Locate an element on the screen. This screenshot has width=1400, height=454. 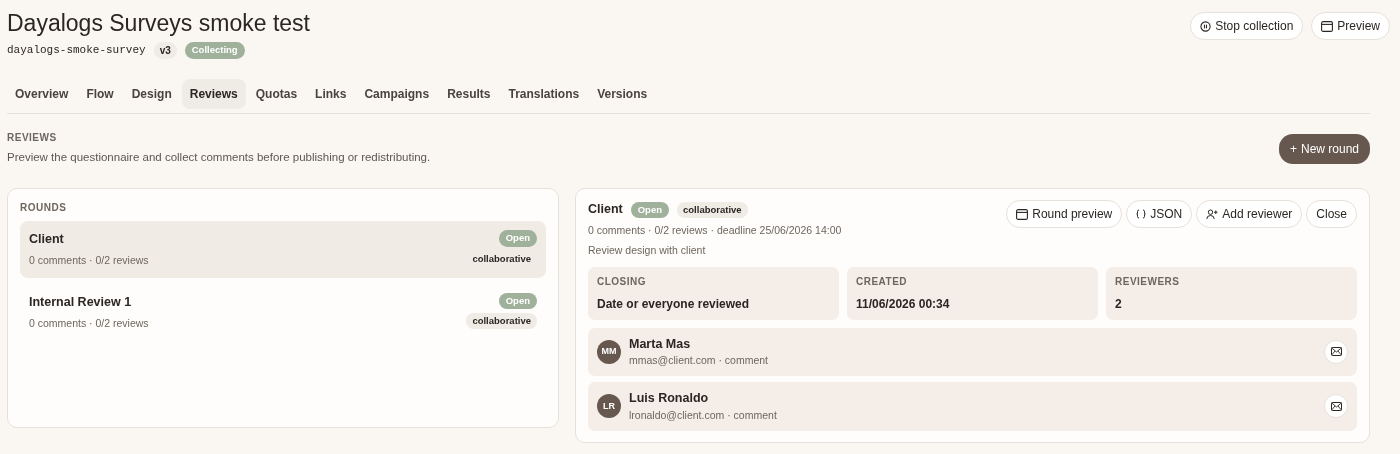
panel-heading: ROUNDS is located at coordinates (44, 208).